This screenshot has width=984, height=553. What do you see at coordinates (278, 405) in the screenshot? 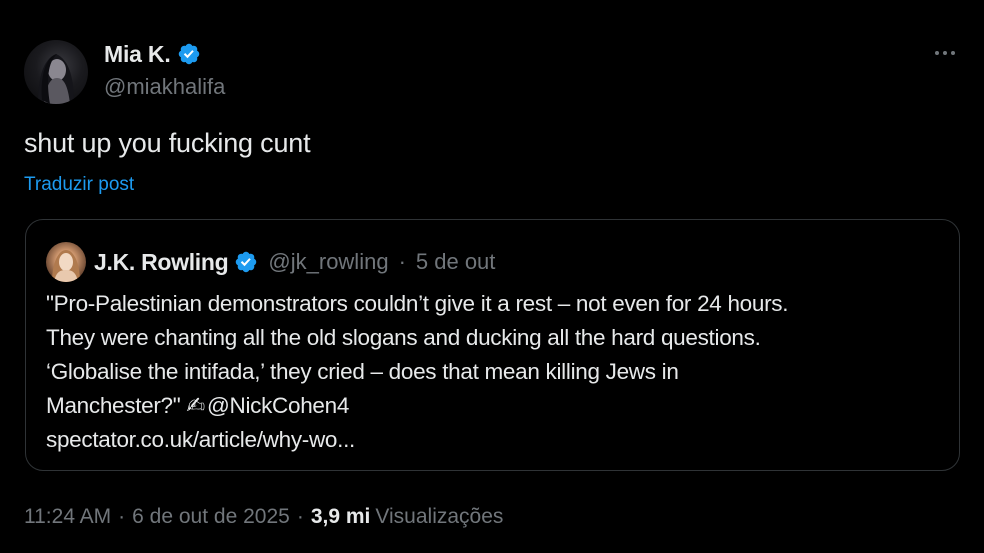
I see `mention-link: @NickCohen4` at bounding box center [278, 405].